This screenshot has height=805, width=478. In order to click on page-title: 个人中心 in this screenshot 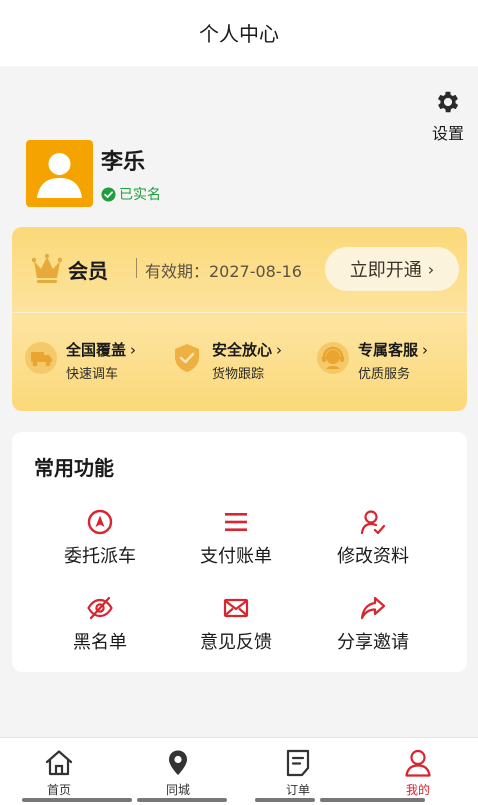, I will do `click(239, 33)`.